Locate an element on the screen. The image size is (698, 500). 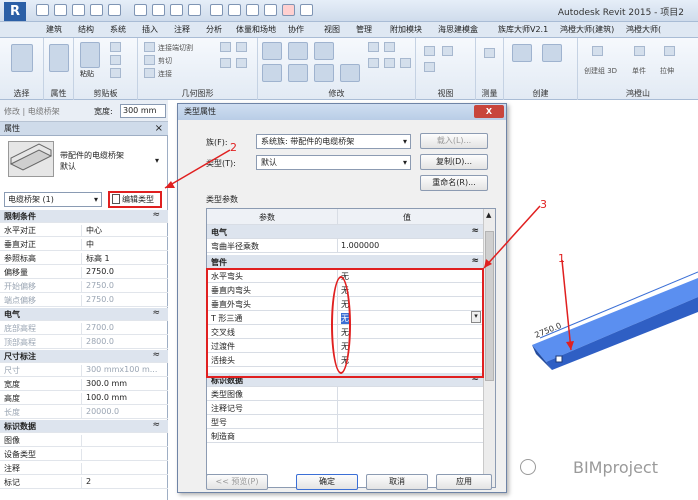
arrowhead-icon is located at coordinates (170, 184).